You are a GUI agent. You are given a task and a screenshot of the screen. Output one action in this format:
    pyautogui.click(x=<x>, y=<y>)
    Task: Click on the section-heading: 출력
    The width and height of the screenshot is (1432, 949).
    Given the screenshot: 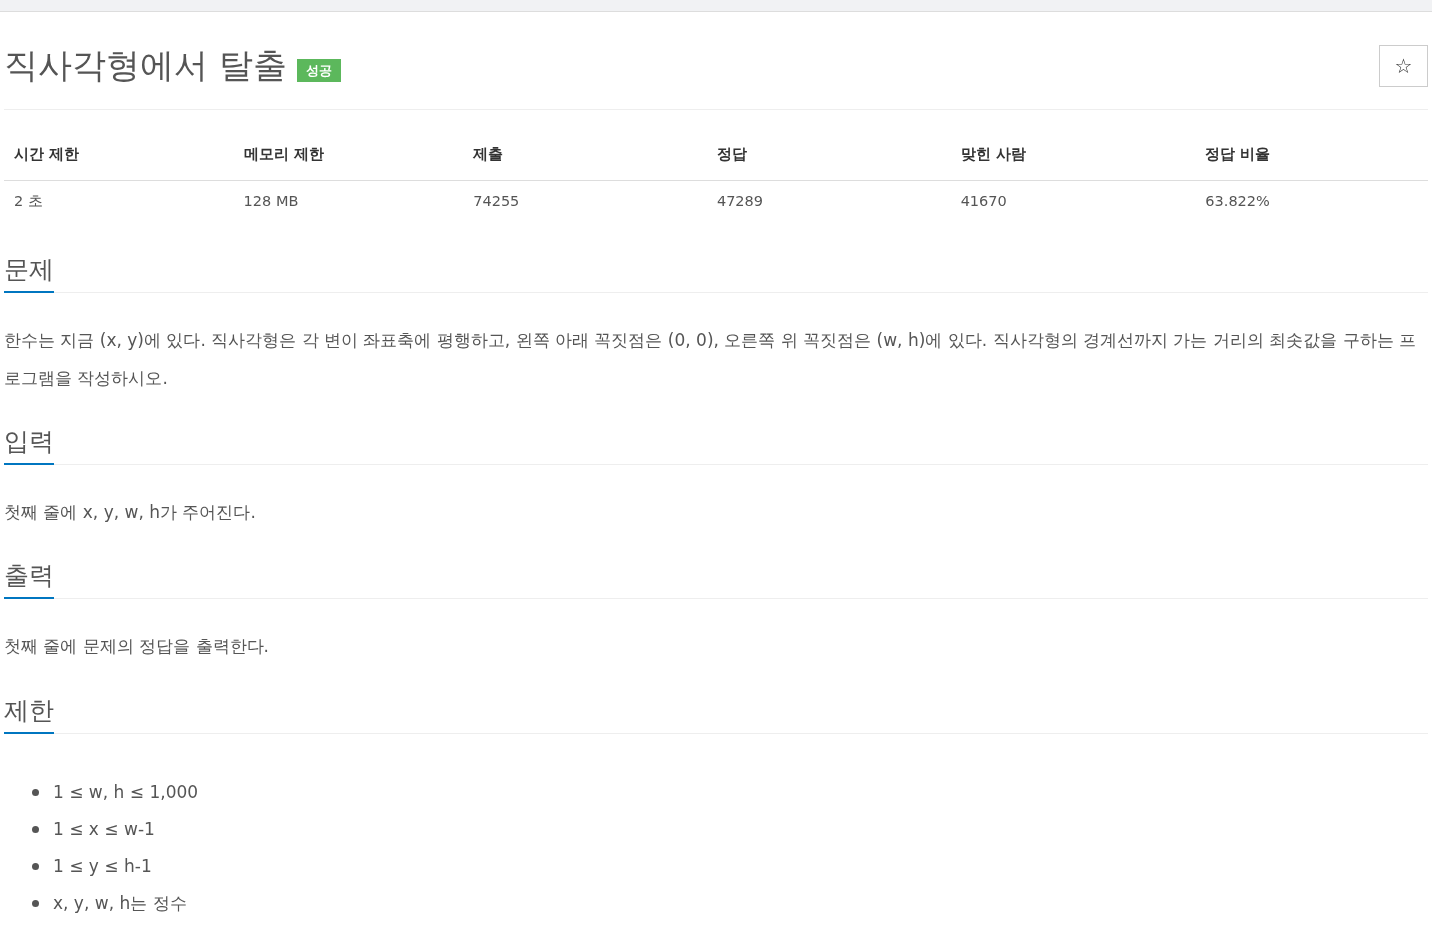 What is the action you would take?
    pyautogui.click(x=29, y=580)
    